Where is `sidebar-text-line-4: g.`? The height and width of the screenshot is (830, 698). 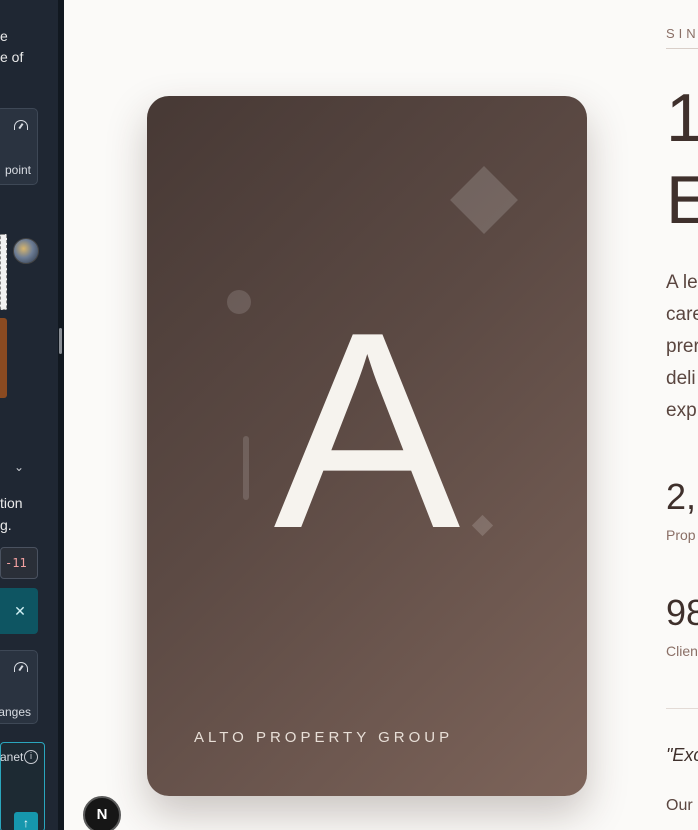 sidebar-text-line-4: g. is located at coordinates (6, 525).